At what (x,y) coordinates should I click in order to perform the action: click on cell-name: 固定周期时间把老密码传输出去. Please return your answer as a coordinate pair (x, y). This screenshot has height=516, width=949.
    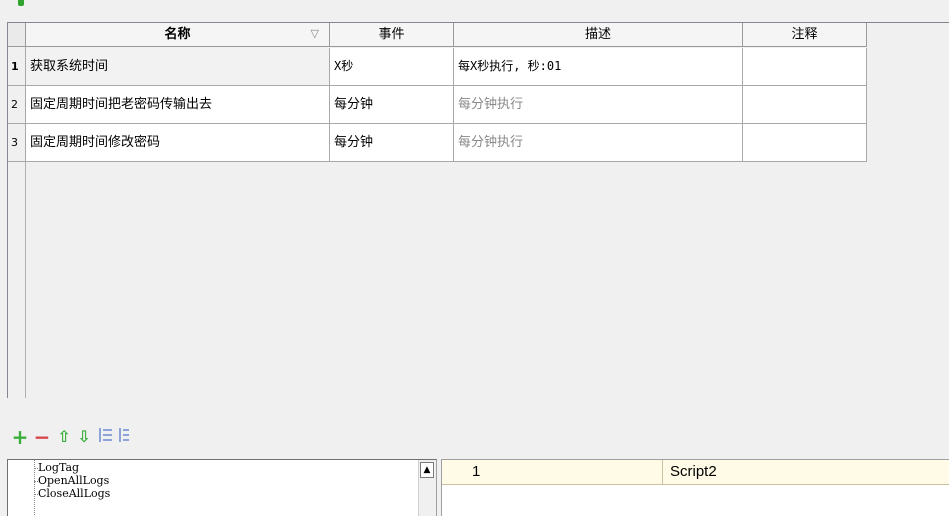
    Looking at the image, I should click on (178, 105).